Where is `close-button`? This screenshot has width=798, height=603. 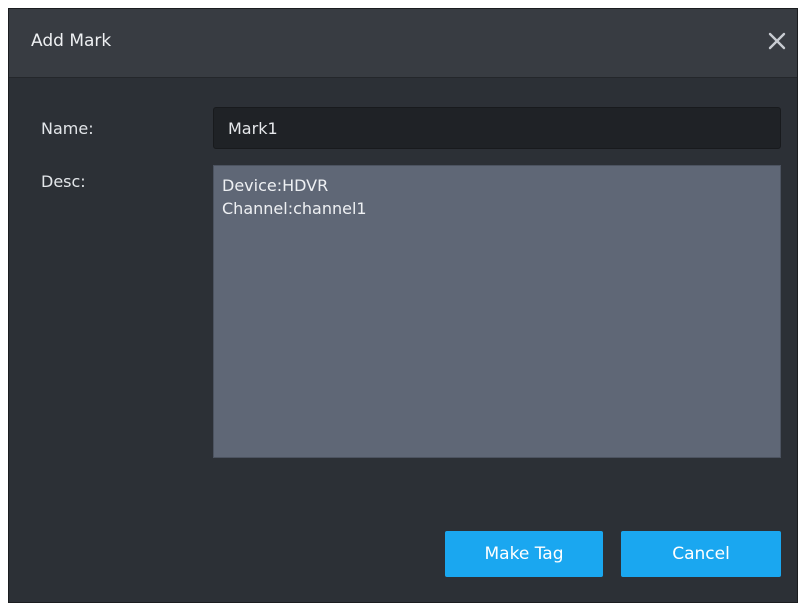 close-button is located at coordinates (777, 41).